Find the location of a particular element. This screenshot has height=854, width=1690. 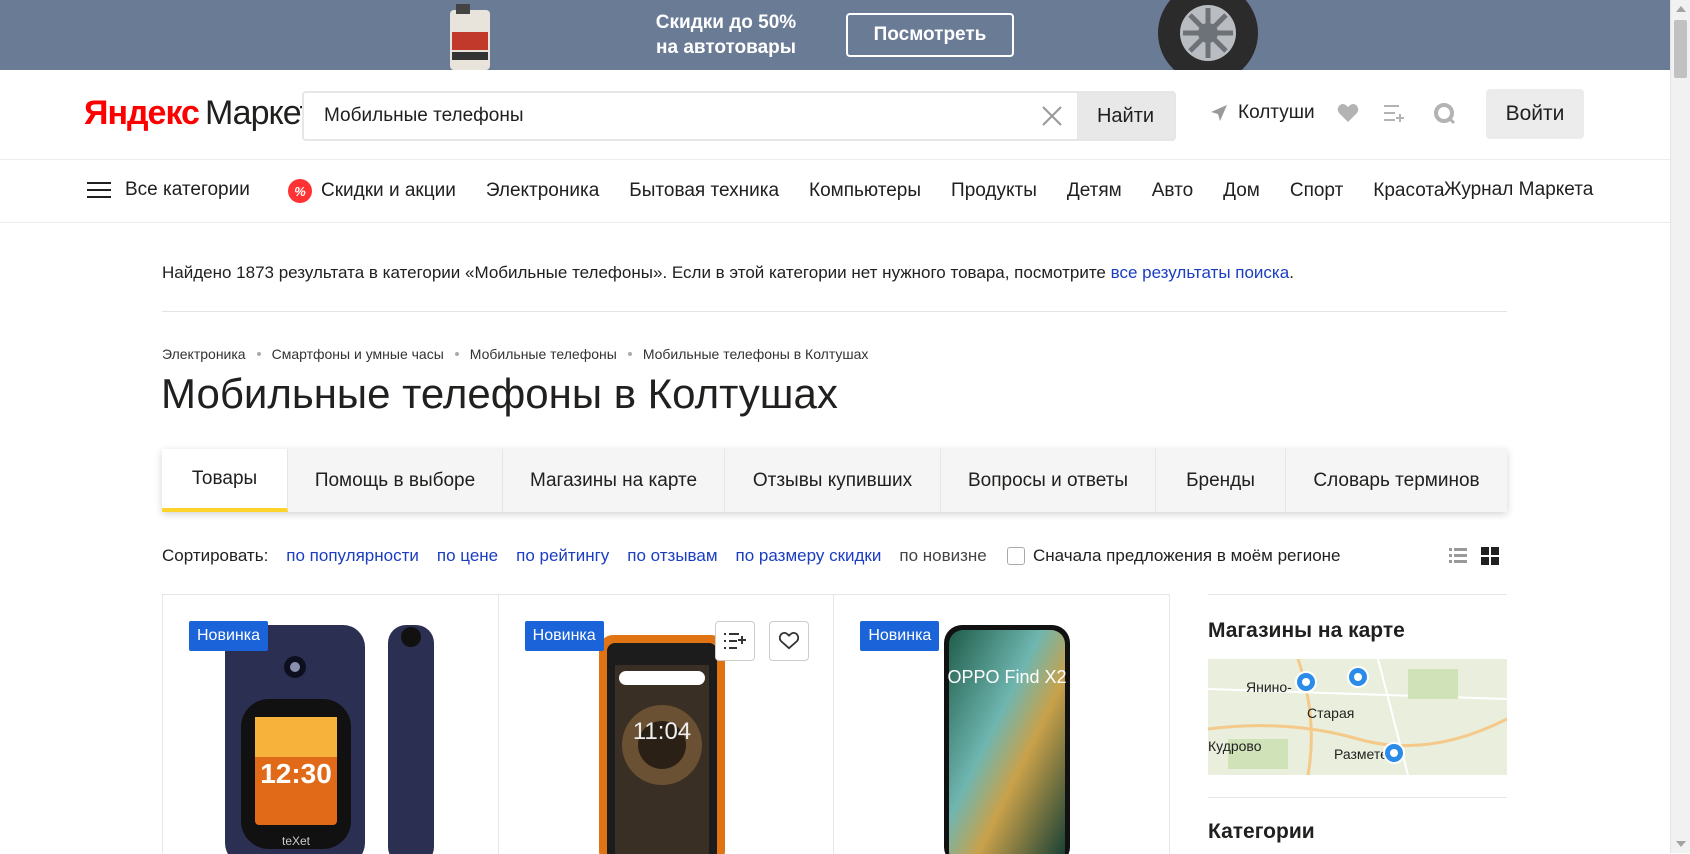

categories-title: Категории is located at coordinates (1261, 831).